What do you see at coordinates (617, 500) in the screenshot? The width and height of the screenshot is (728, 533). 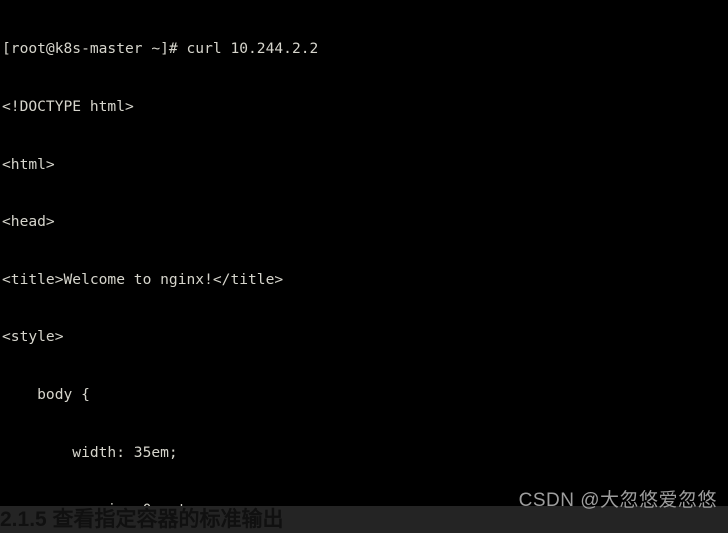 I see `csdn-watermark: CSDN @大忽悠爱忽悠` at bounding box center [617, 500].